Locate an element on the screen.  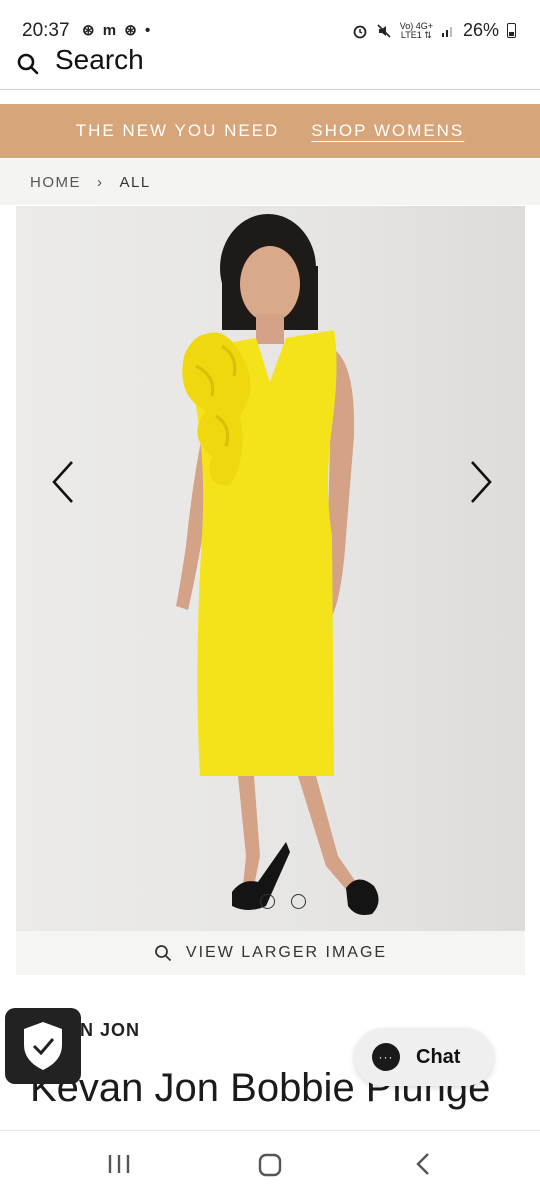
image-pagination is located at coordinates (283, 901).